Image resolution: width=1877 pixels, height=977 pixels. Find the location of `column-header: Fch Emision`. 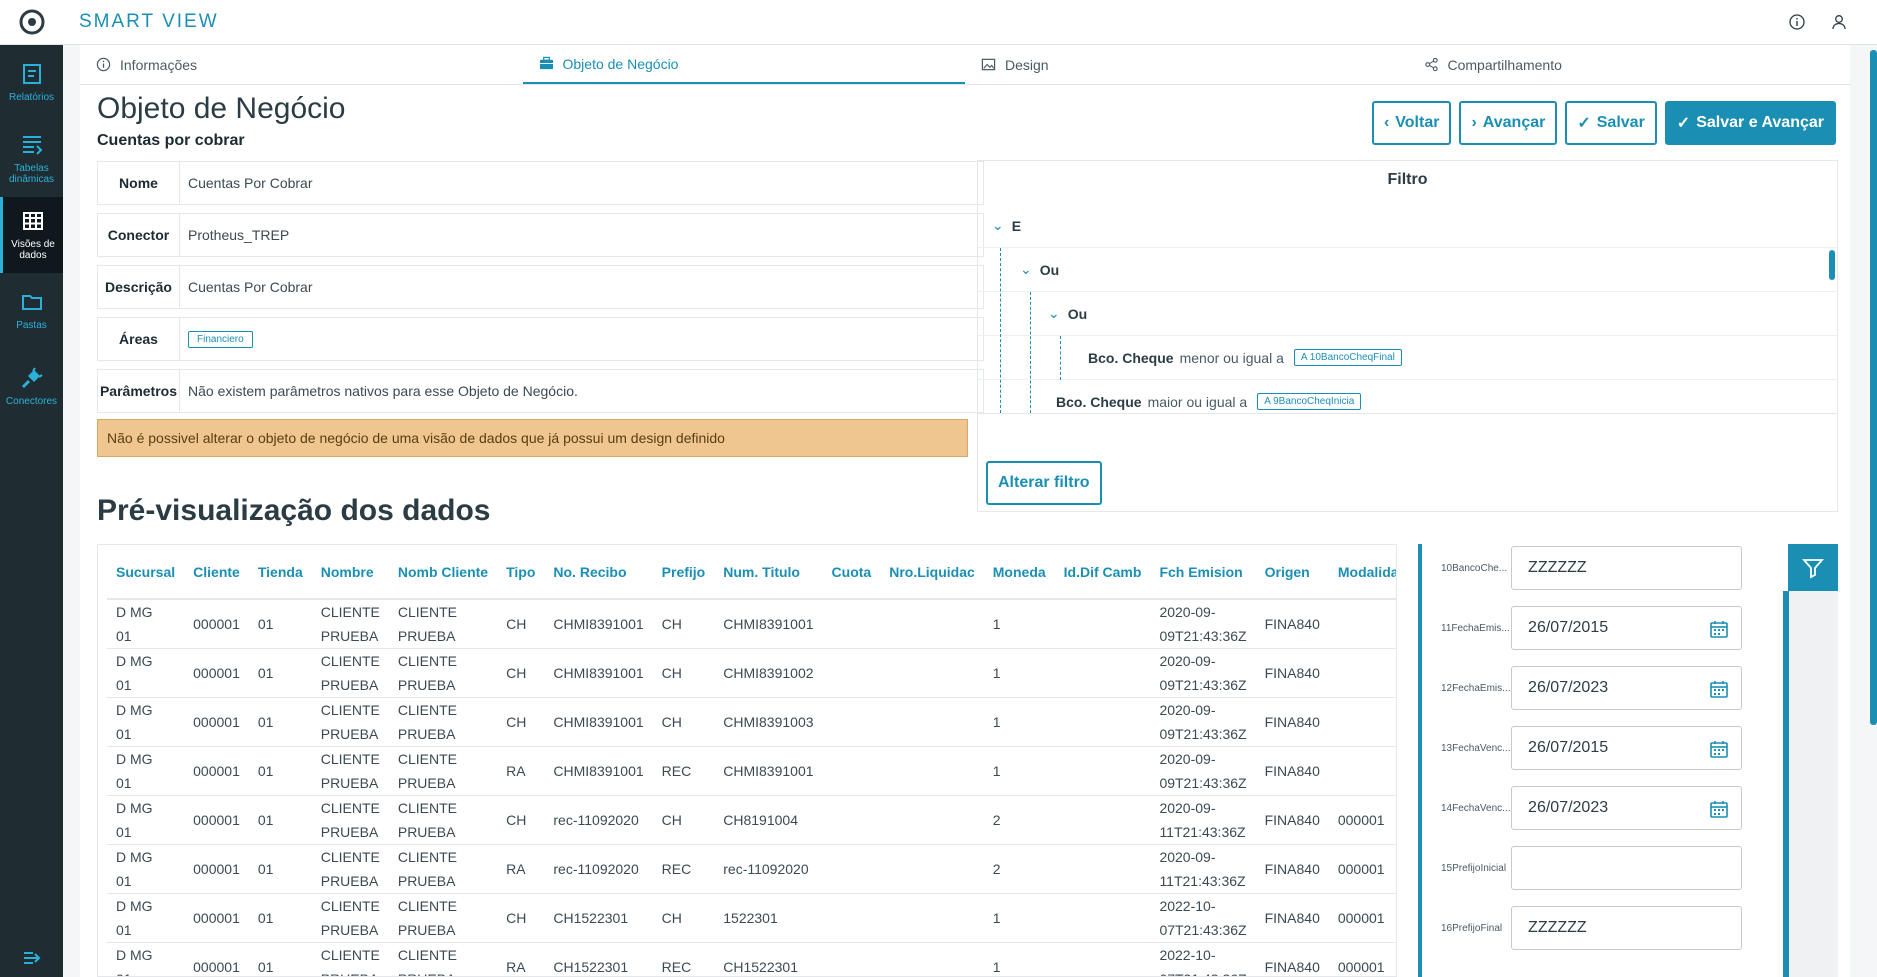

column-header: Fch Emision is located at coordinates (1203, 572).